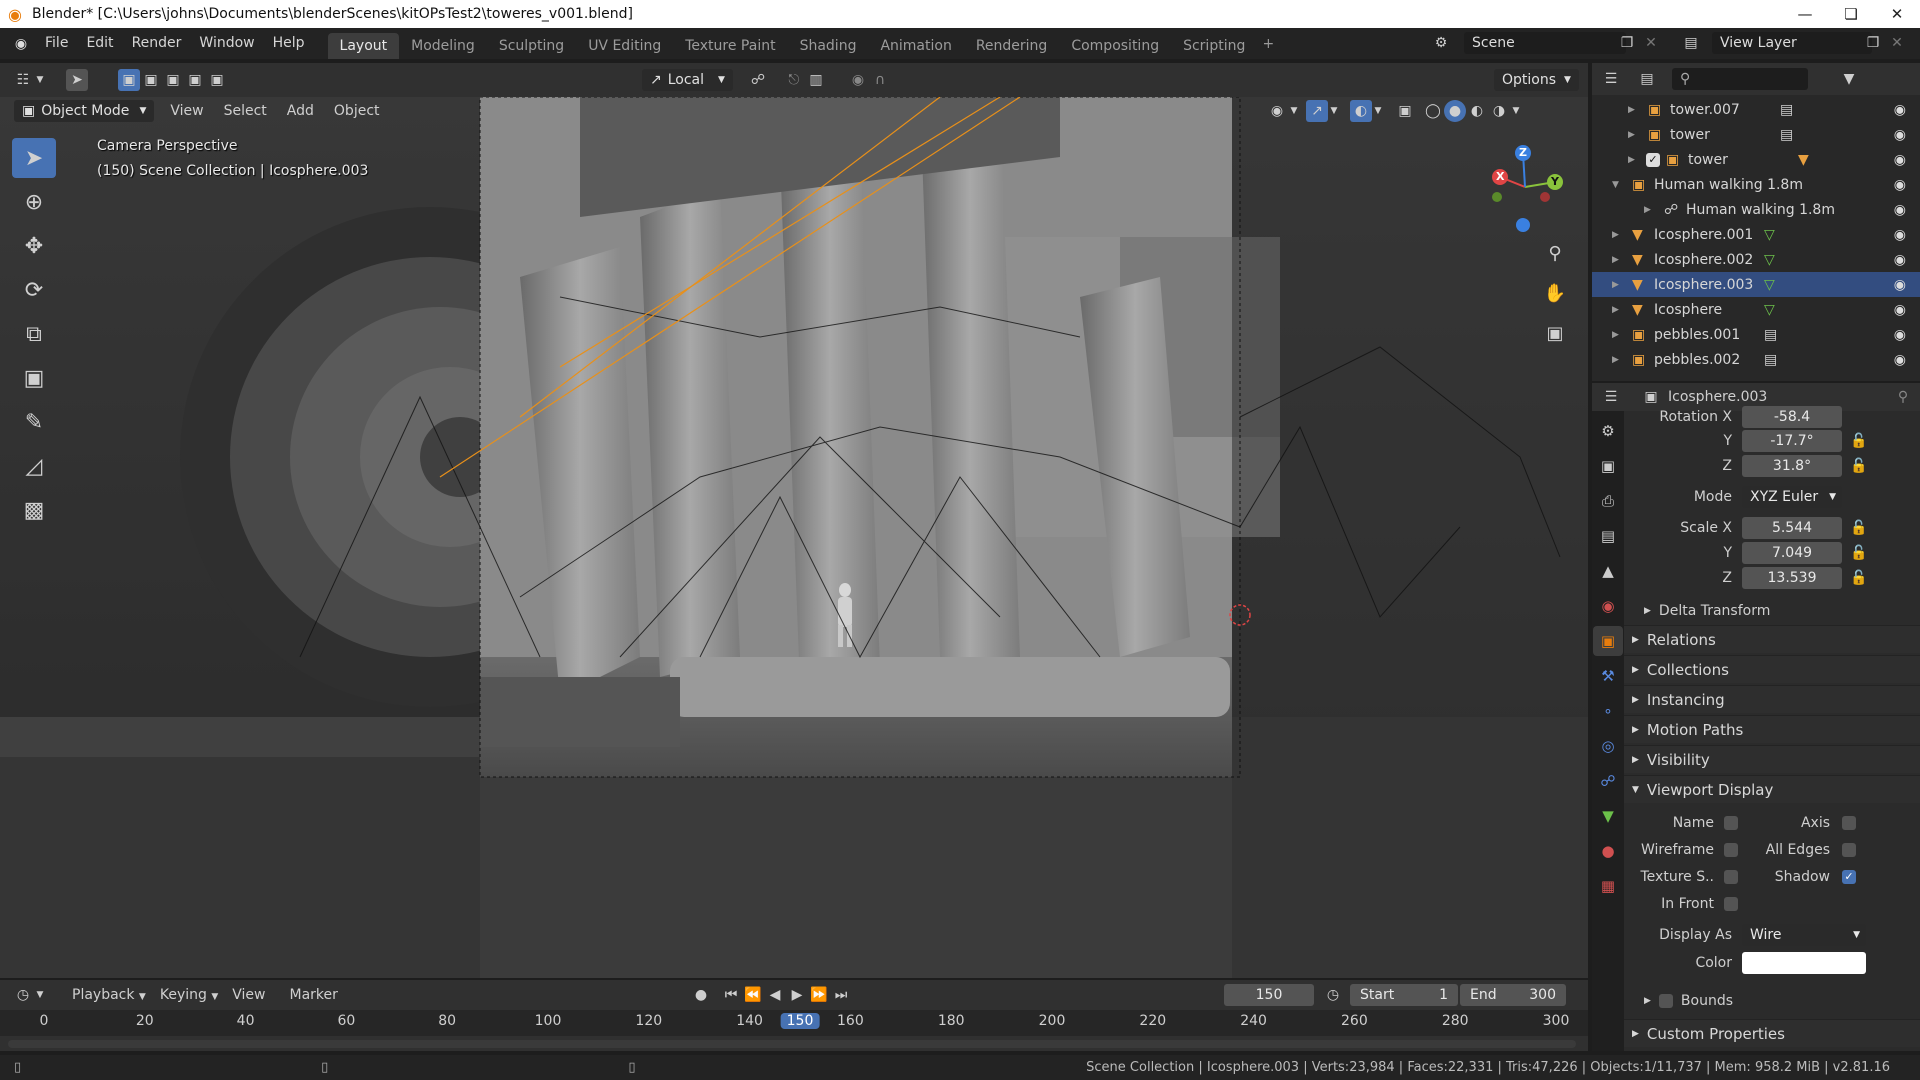 The height and width of the screenshot is (1080, 1920). What do you see at coordinates (1545, 43) in the screenshot?
I see `scene-field: Scene` at bounding box center [1545, 43].